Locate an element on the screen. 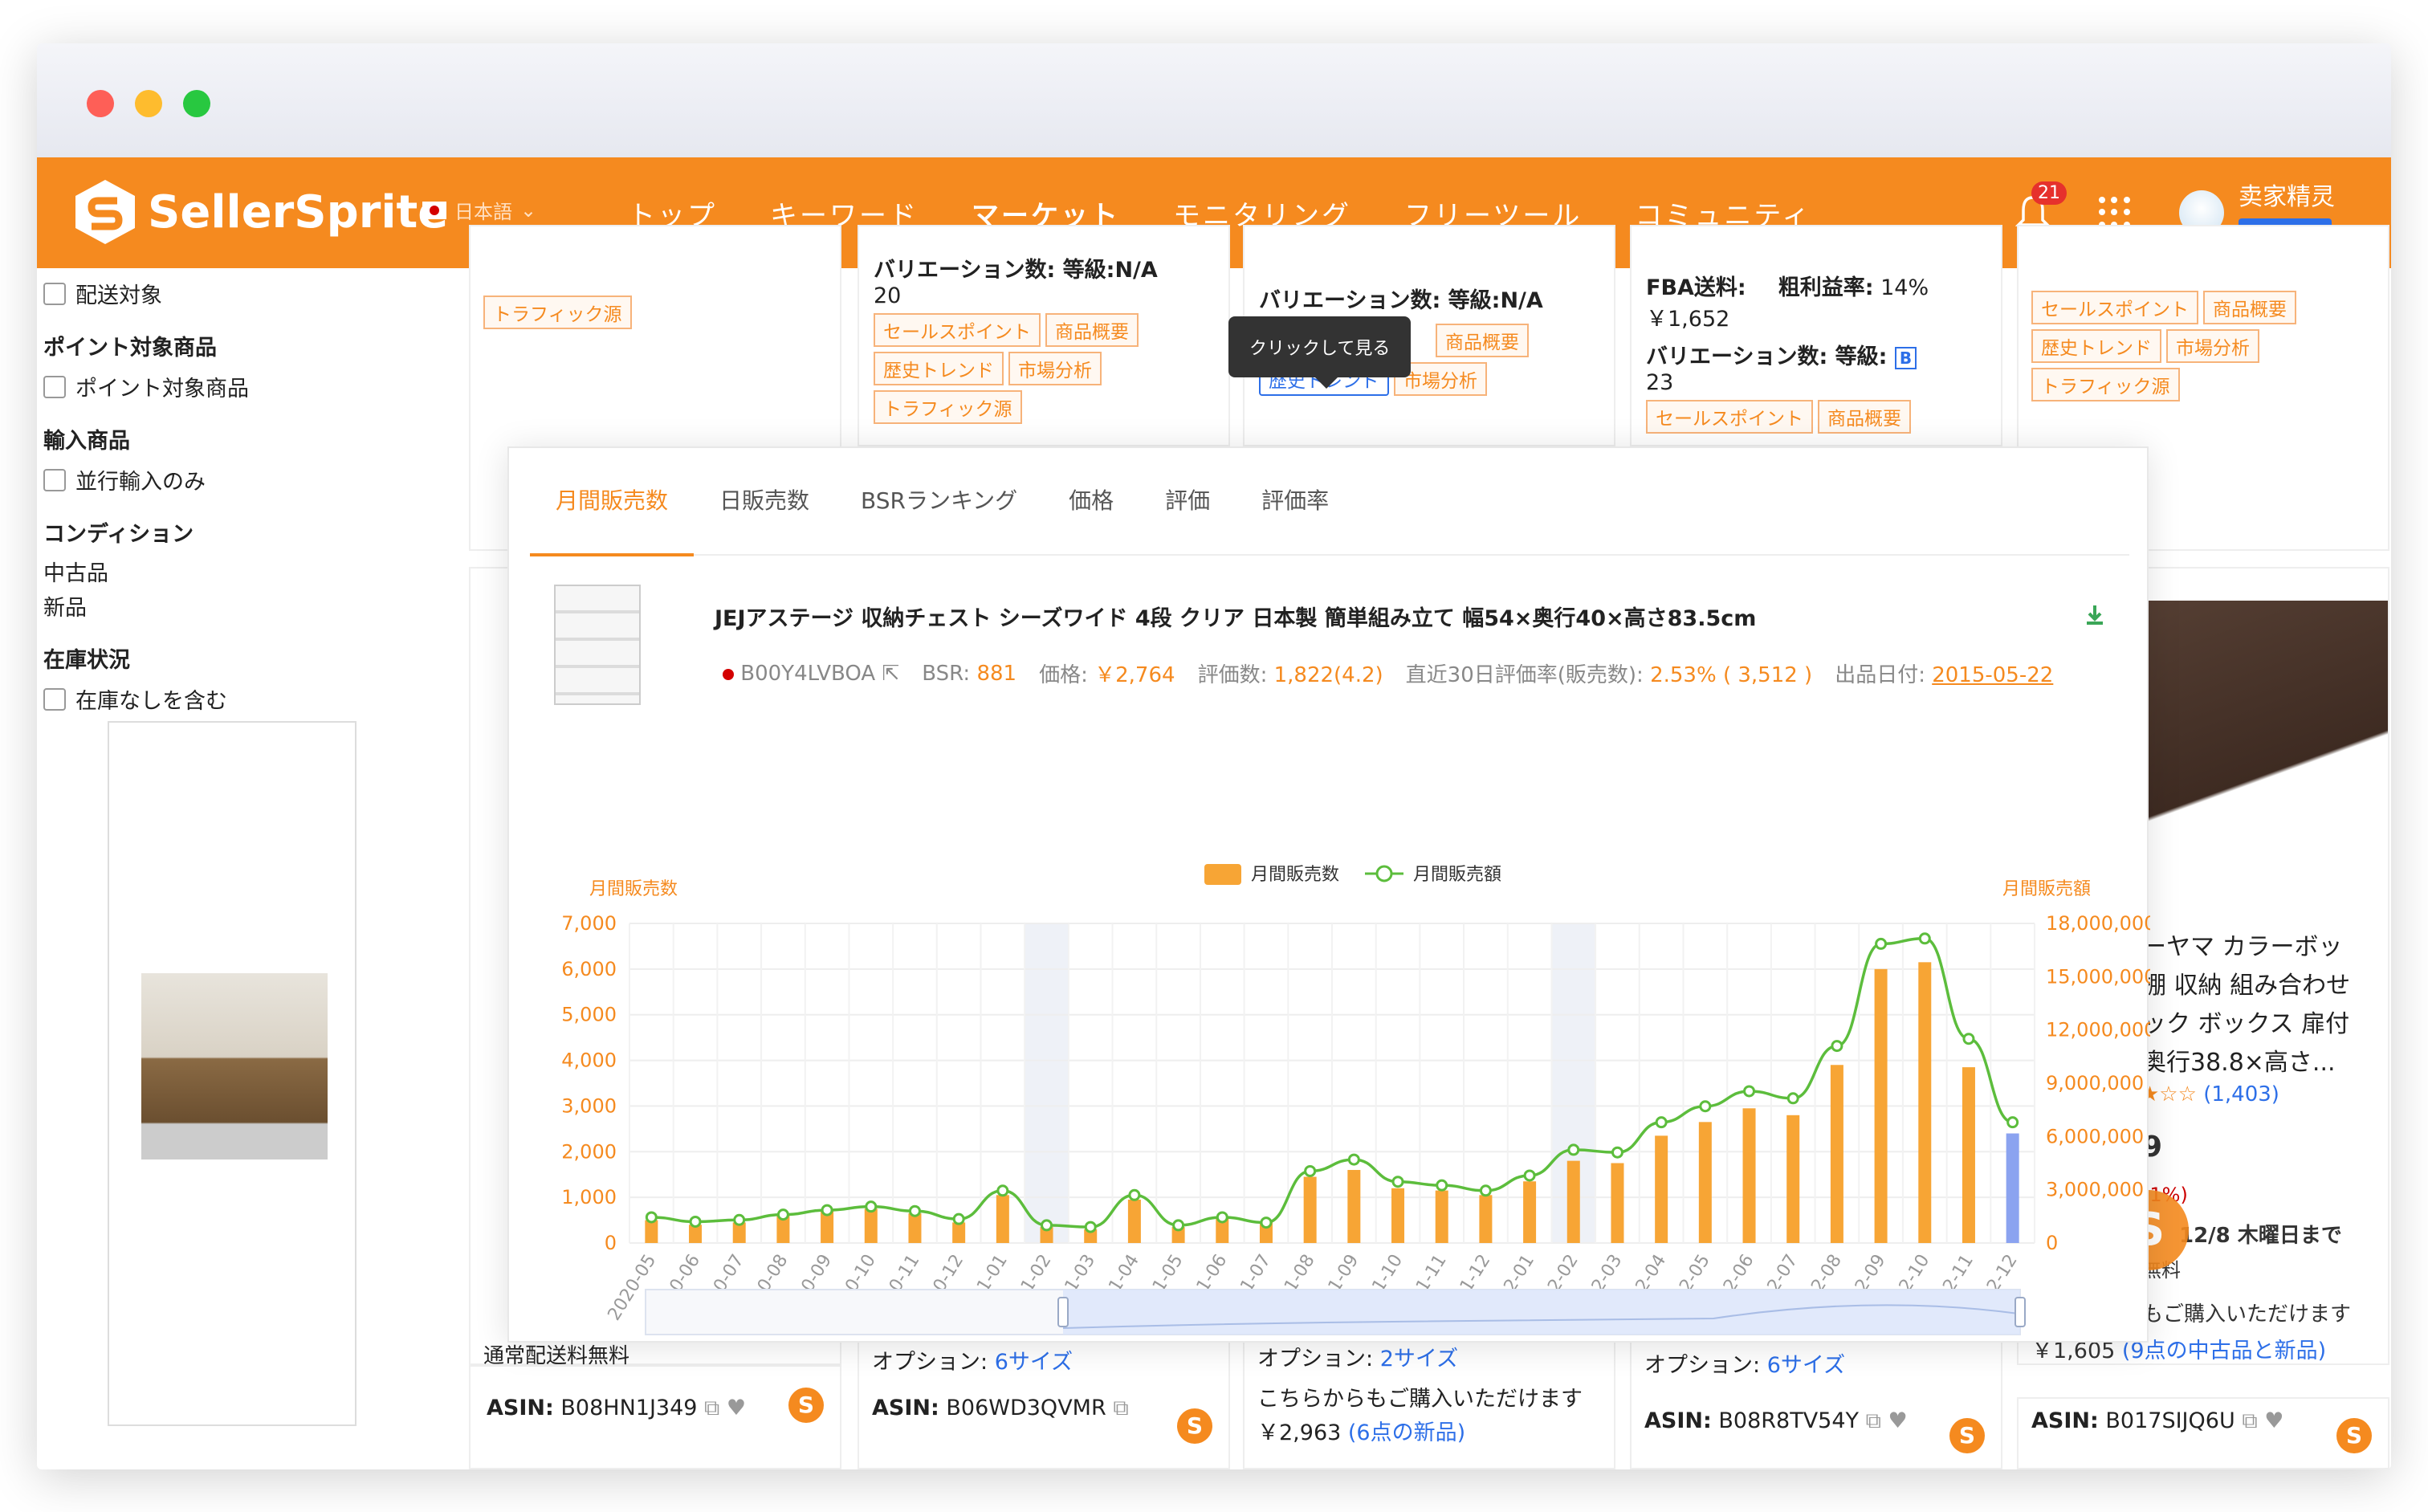 The width and height of the screenshot is (2428, 1512). sidebar-ad is located at coordinates (232, 1073).